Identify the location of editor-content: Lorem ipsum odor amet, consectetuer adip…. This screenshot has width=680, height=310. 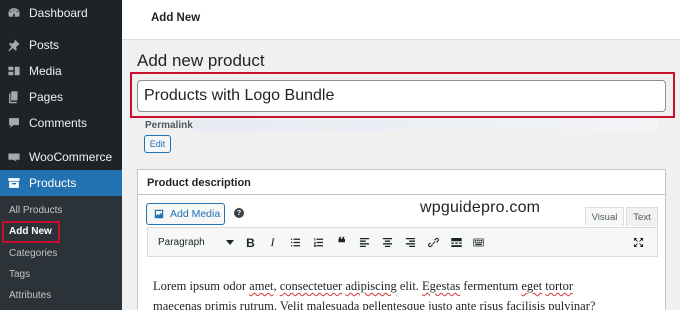
(403, 293).